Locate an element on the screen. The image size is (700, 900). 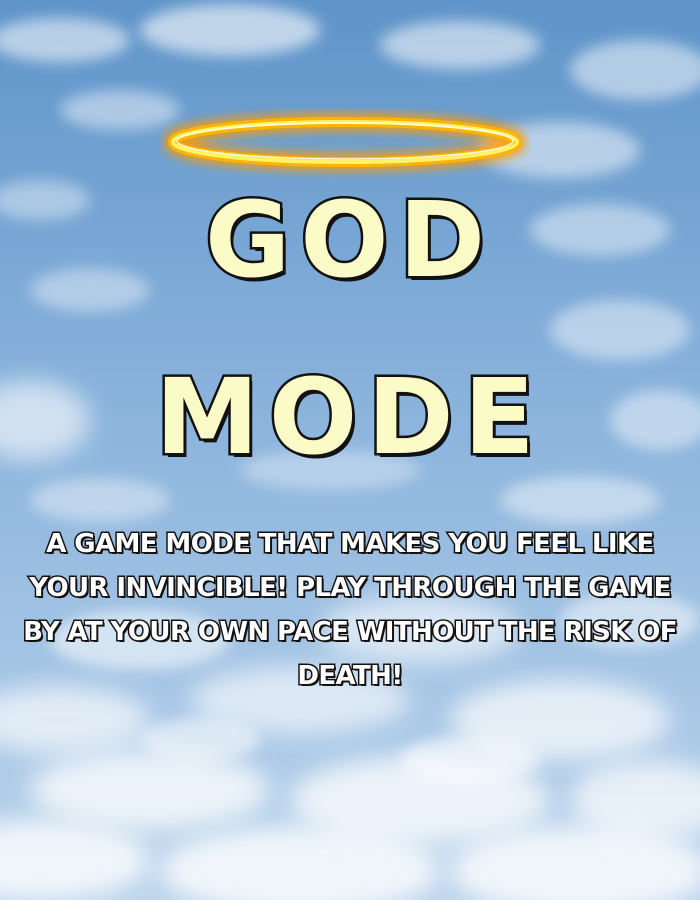
title-line-god: GOD is located at coordinates (349, 240).